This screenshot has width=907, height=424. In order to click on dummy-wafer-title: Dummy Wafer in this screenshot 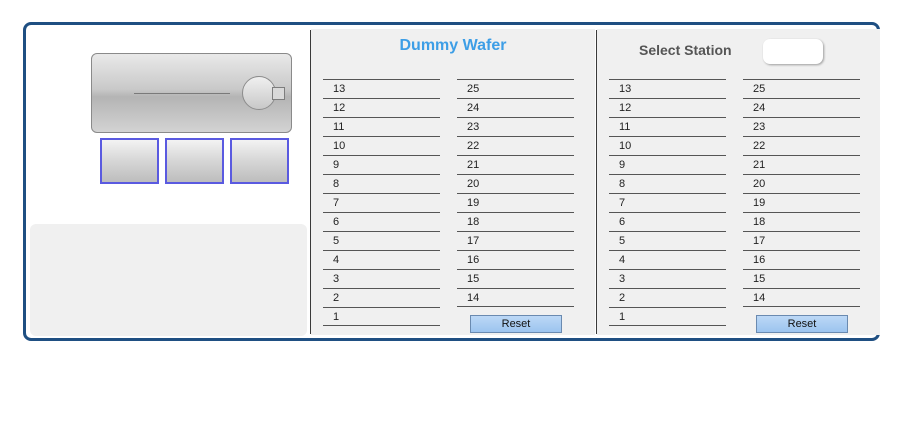, I will do `click(453, 45)`.